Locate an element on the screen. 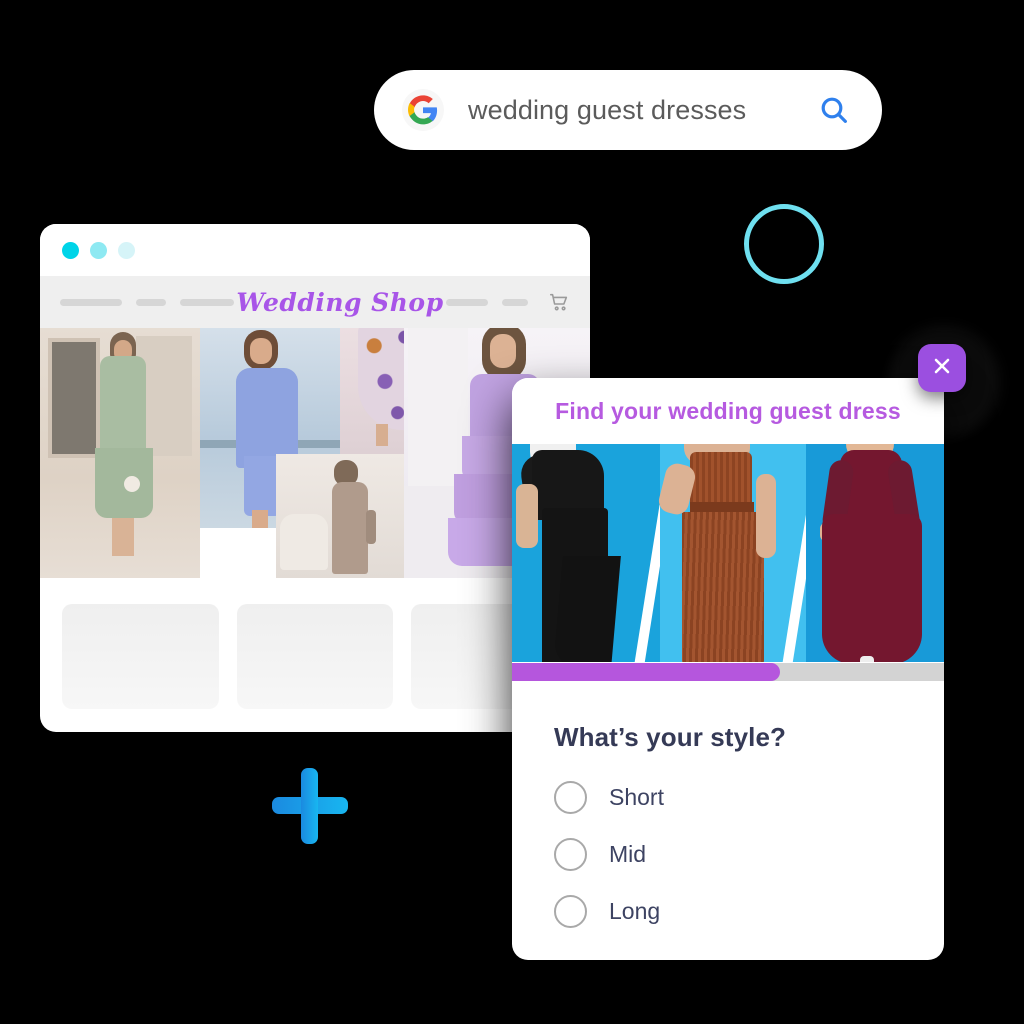 Image resolution: width=1024 pixels, height=1024 pixels. quiz-option-long: Long is located at coordinates (728, 911).